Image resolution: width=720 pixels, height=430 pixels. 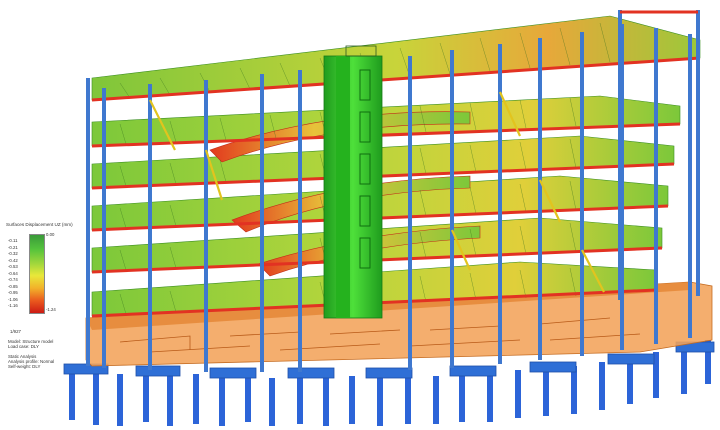 I want to click on legend-min-label: -1.24, so click(x=51, y=309).